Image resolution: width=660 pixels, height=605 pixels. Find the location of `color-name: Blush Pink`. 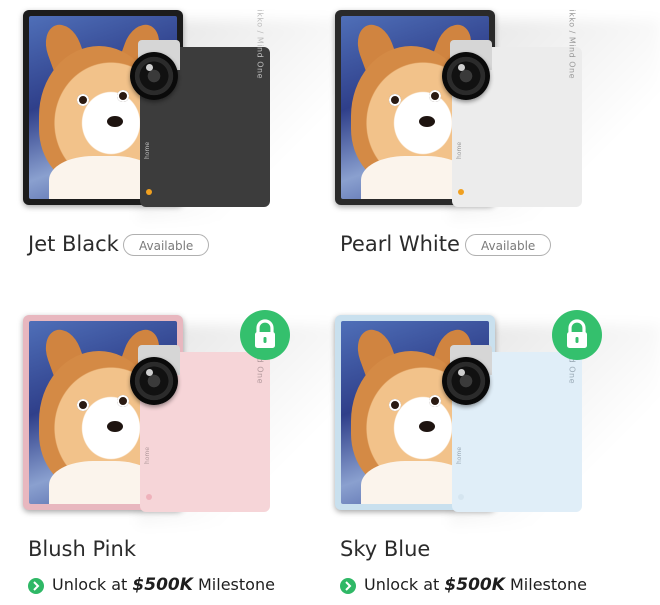

color-name: Blush Pink is located at coordinates (82, 549).